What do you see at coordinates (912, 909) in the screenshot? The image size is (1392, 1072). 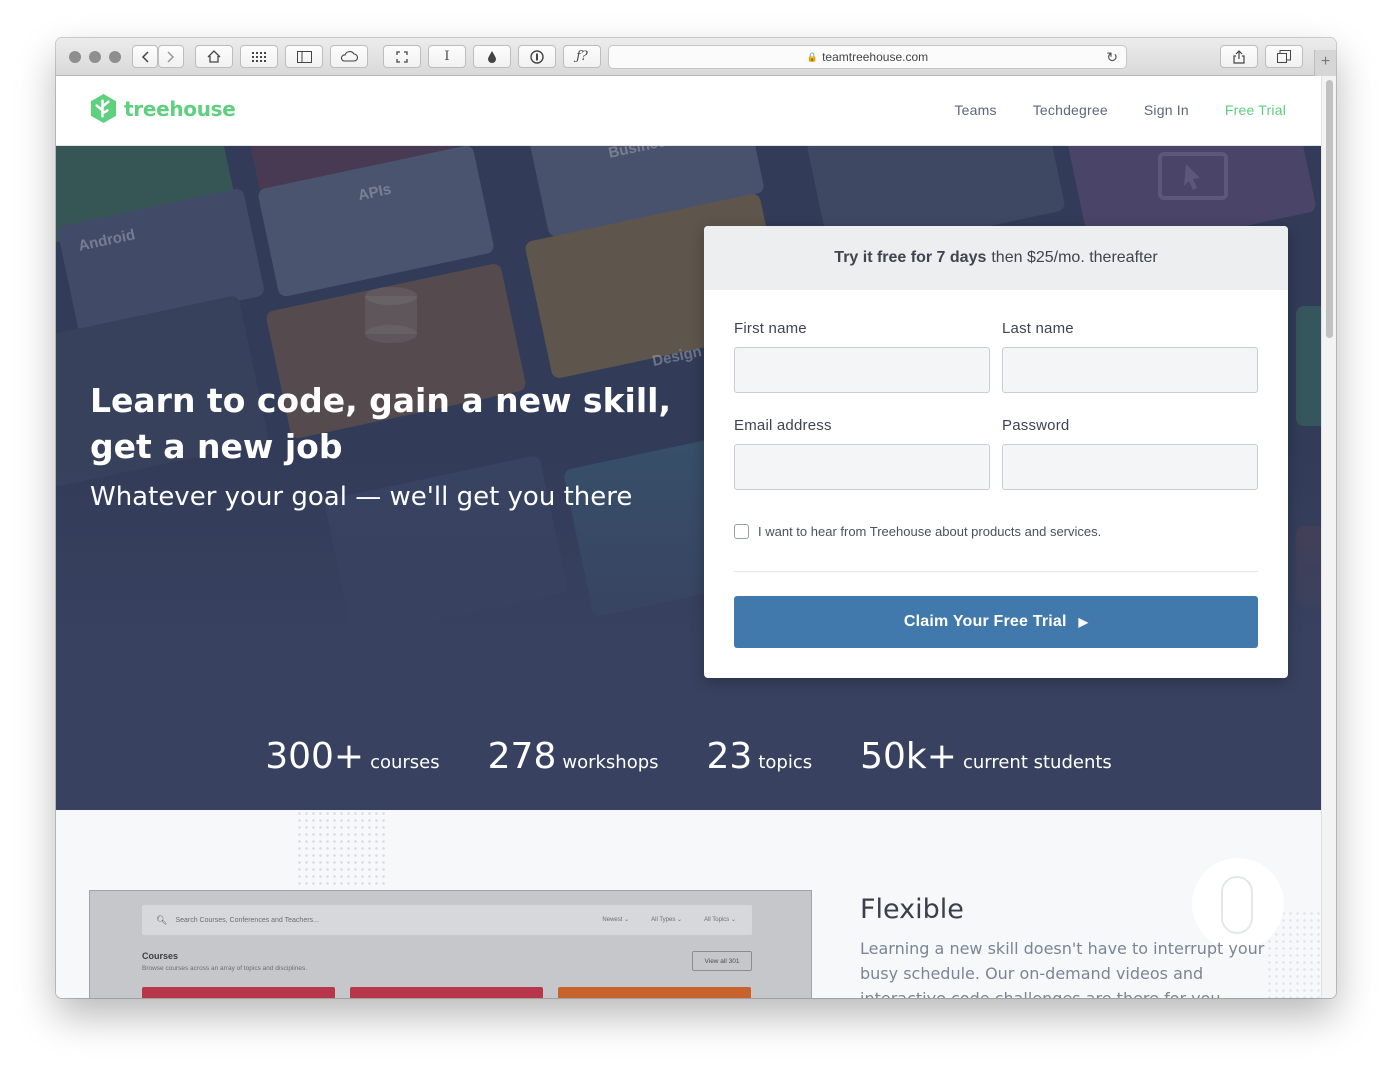 I see `feature-title: Flexible` at bounding box center [912, 909].